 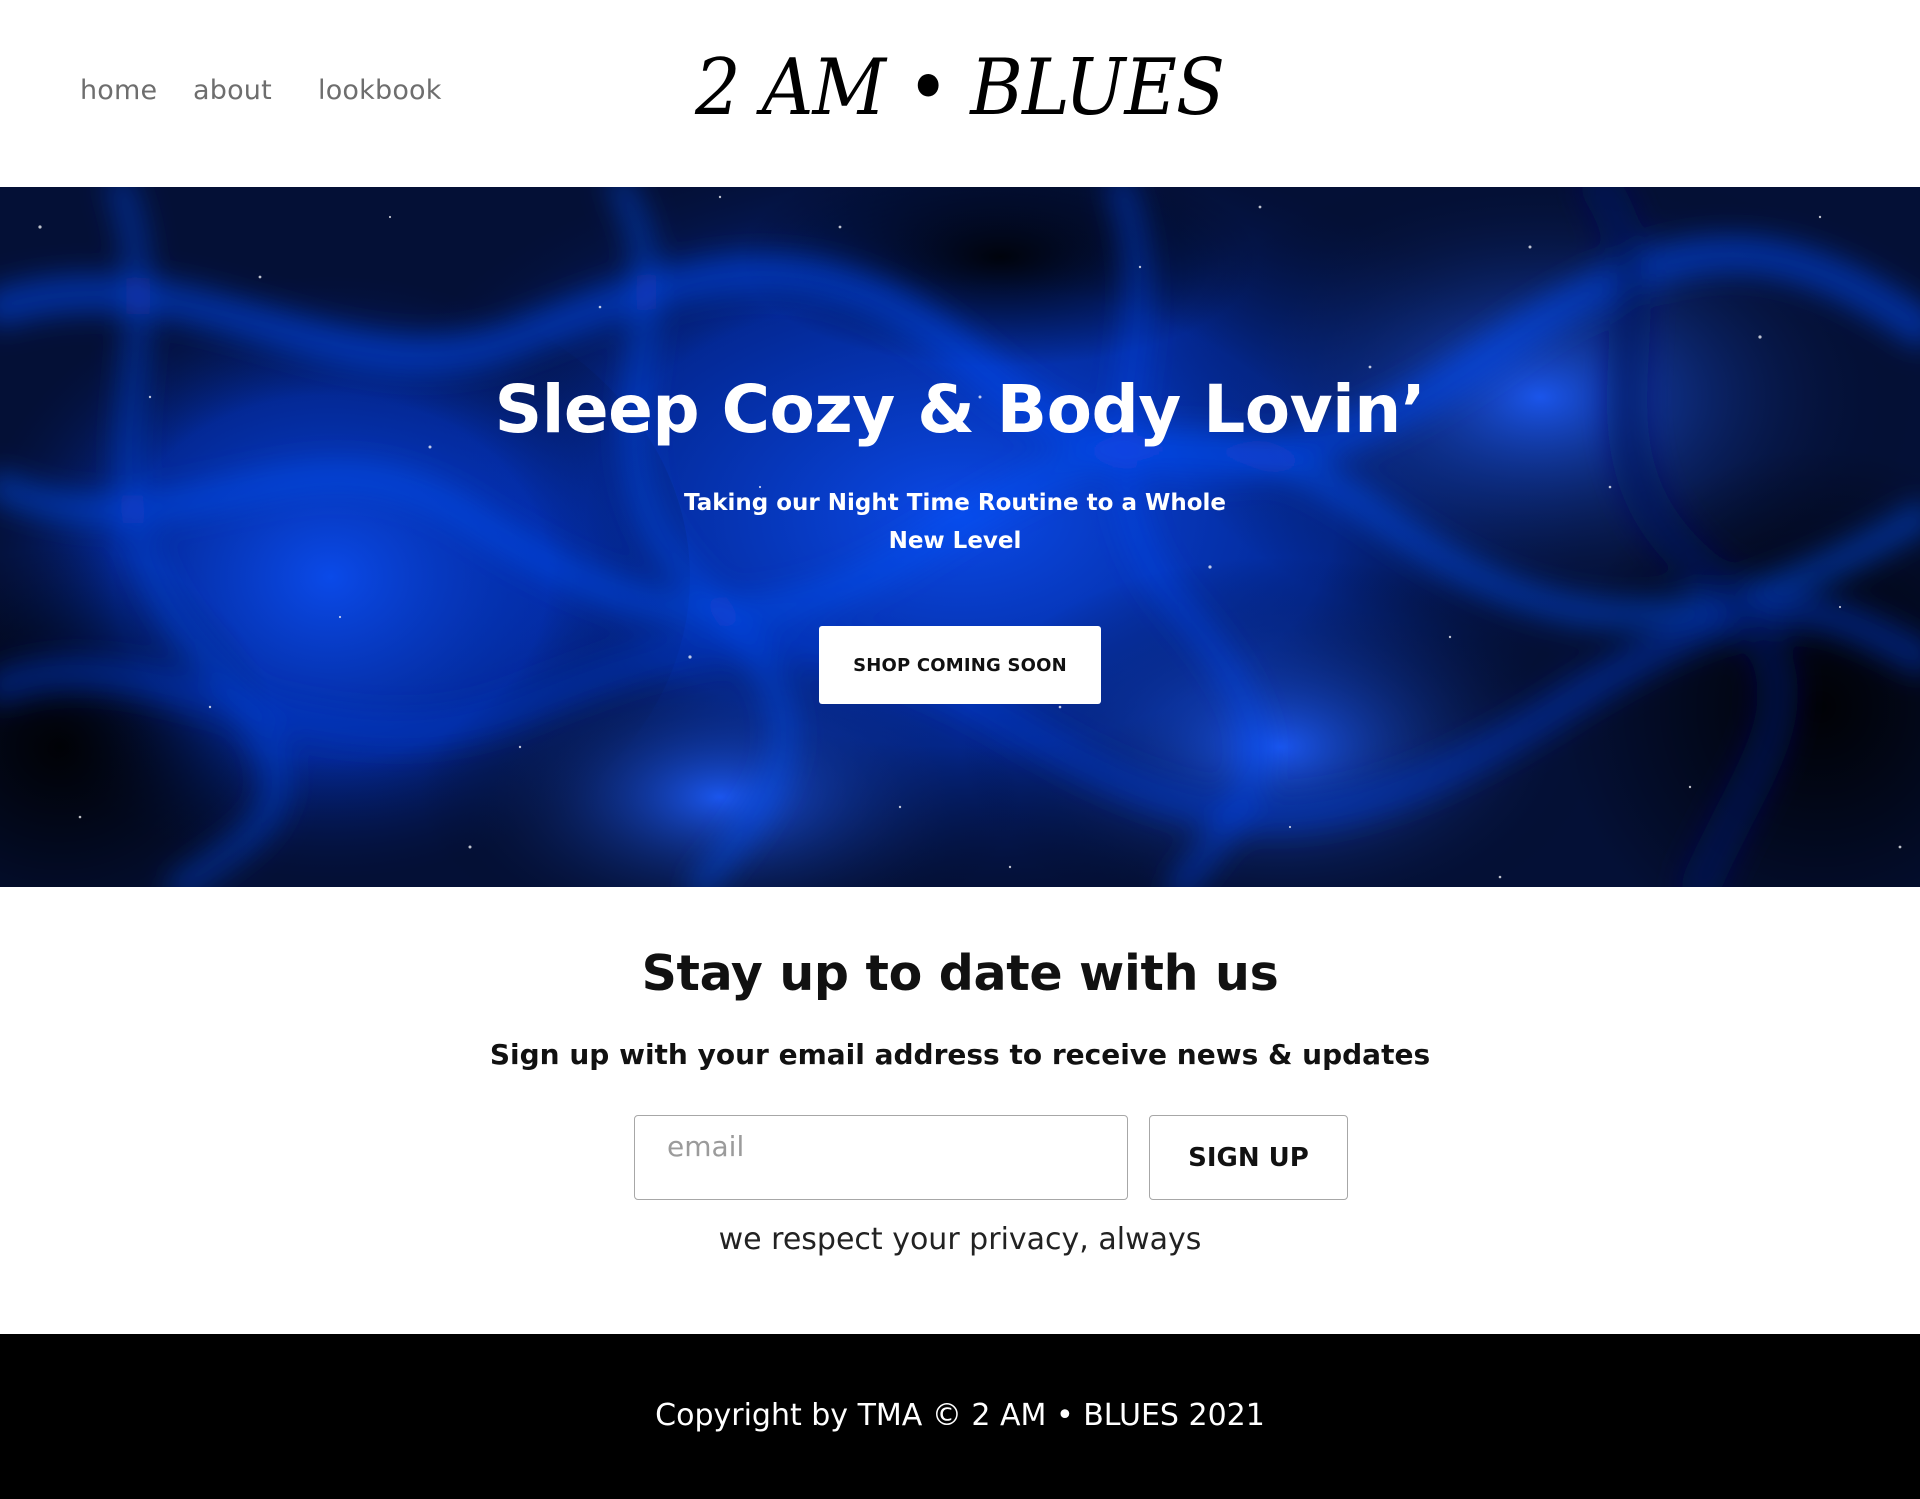 I want to click on site-header: home about lookbook 2 AM • BLUES, so click(x=960, y=93).